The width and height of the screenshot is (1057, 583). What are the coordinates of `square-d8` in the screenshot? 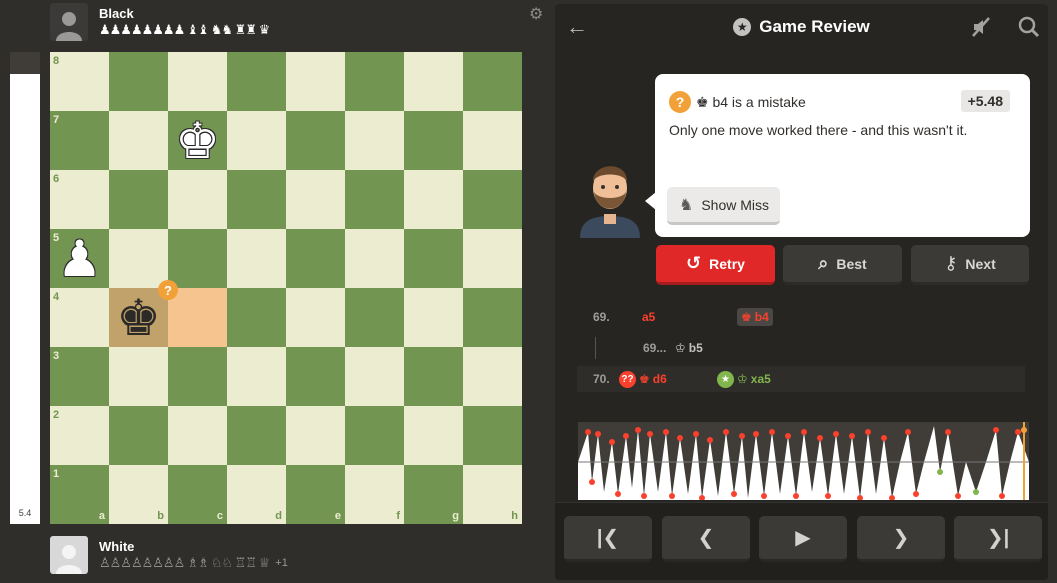 It's located at (256, 81).